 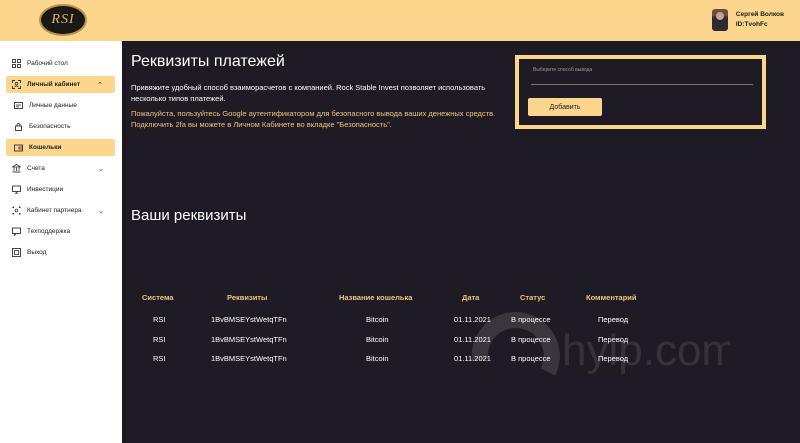 I want to click on sidebar-item-account: Личный кабинет ⌃, so click(x=60, y=84).